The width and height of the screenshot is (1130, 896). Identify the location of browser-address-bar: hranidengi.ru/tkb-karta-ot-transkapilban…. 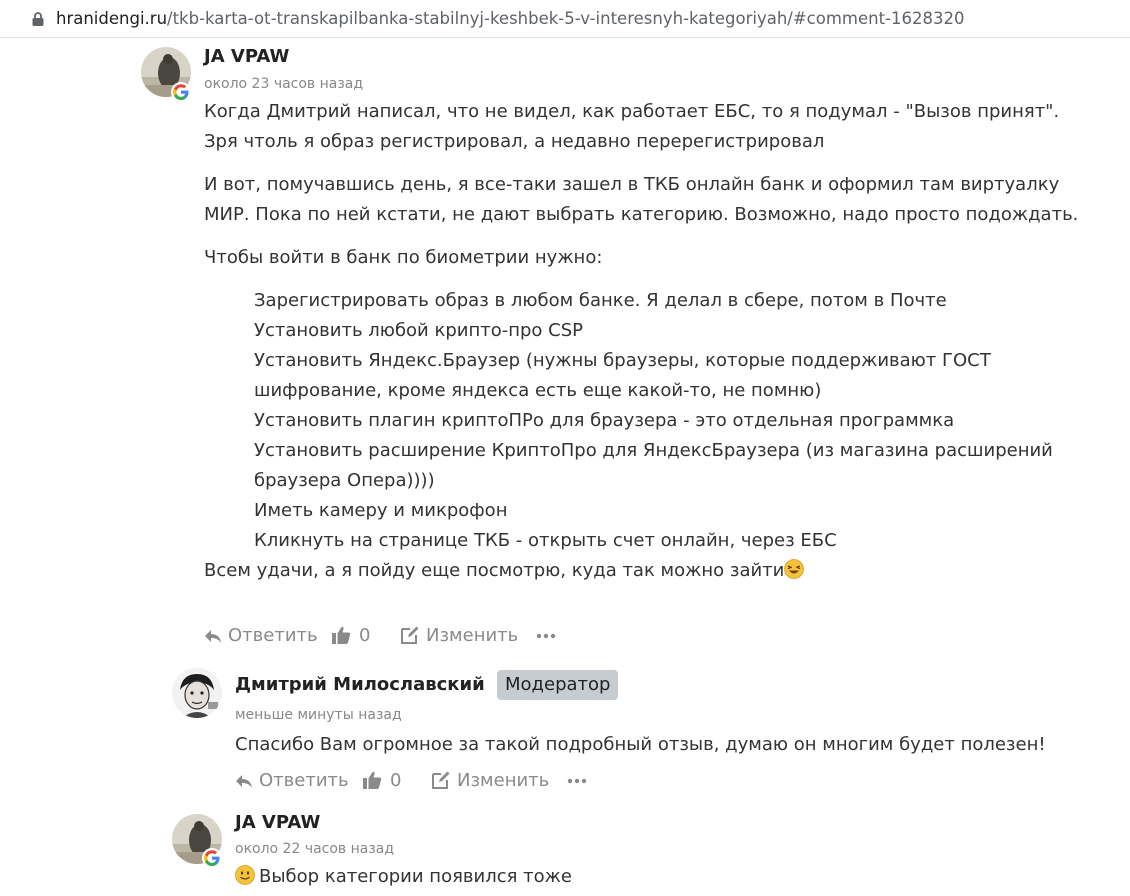
(565, 19).